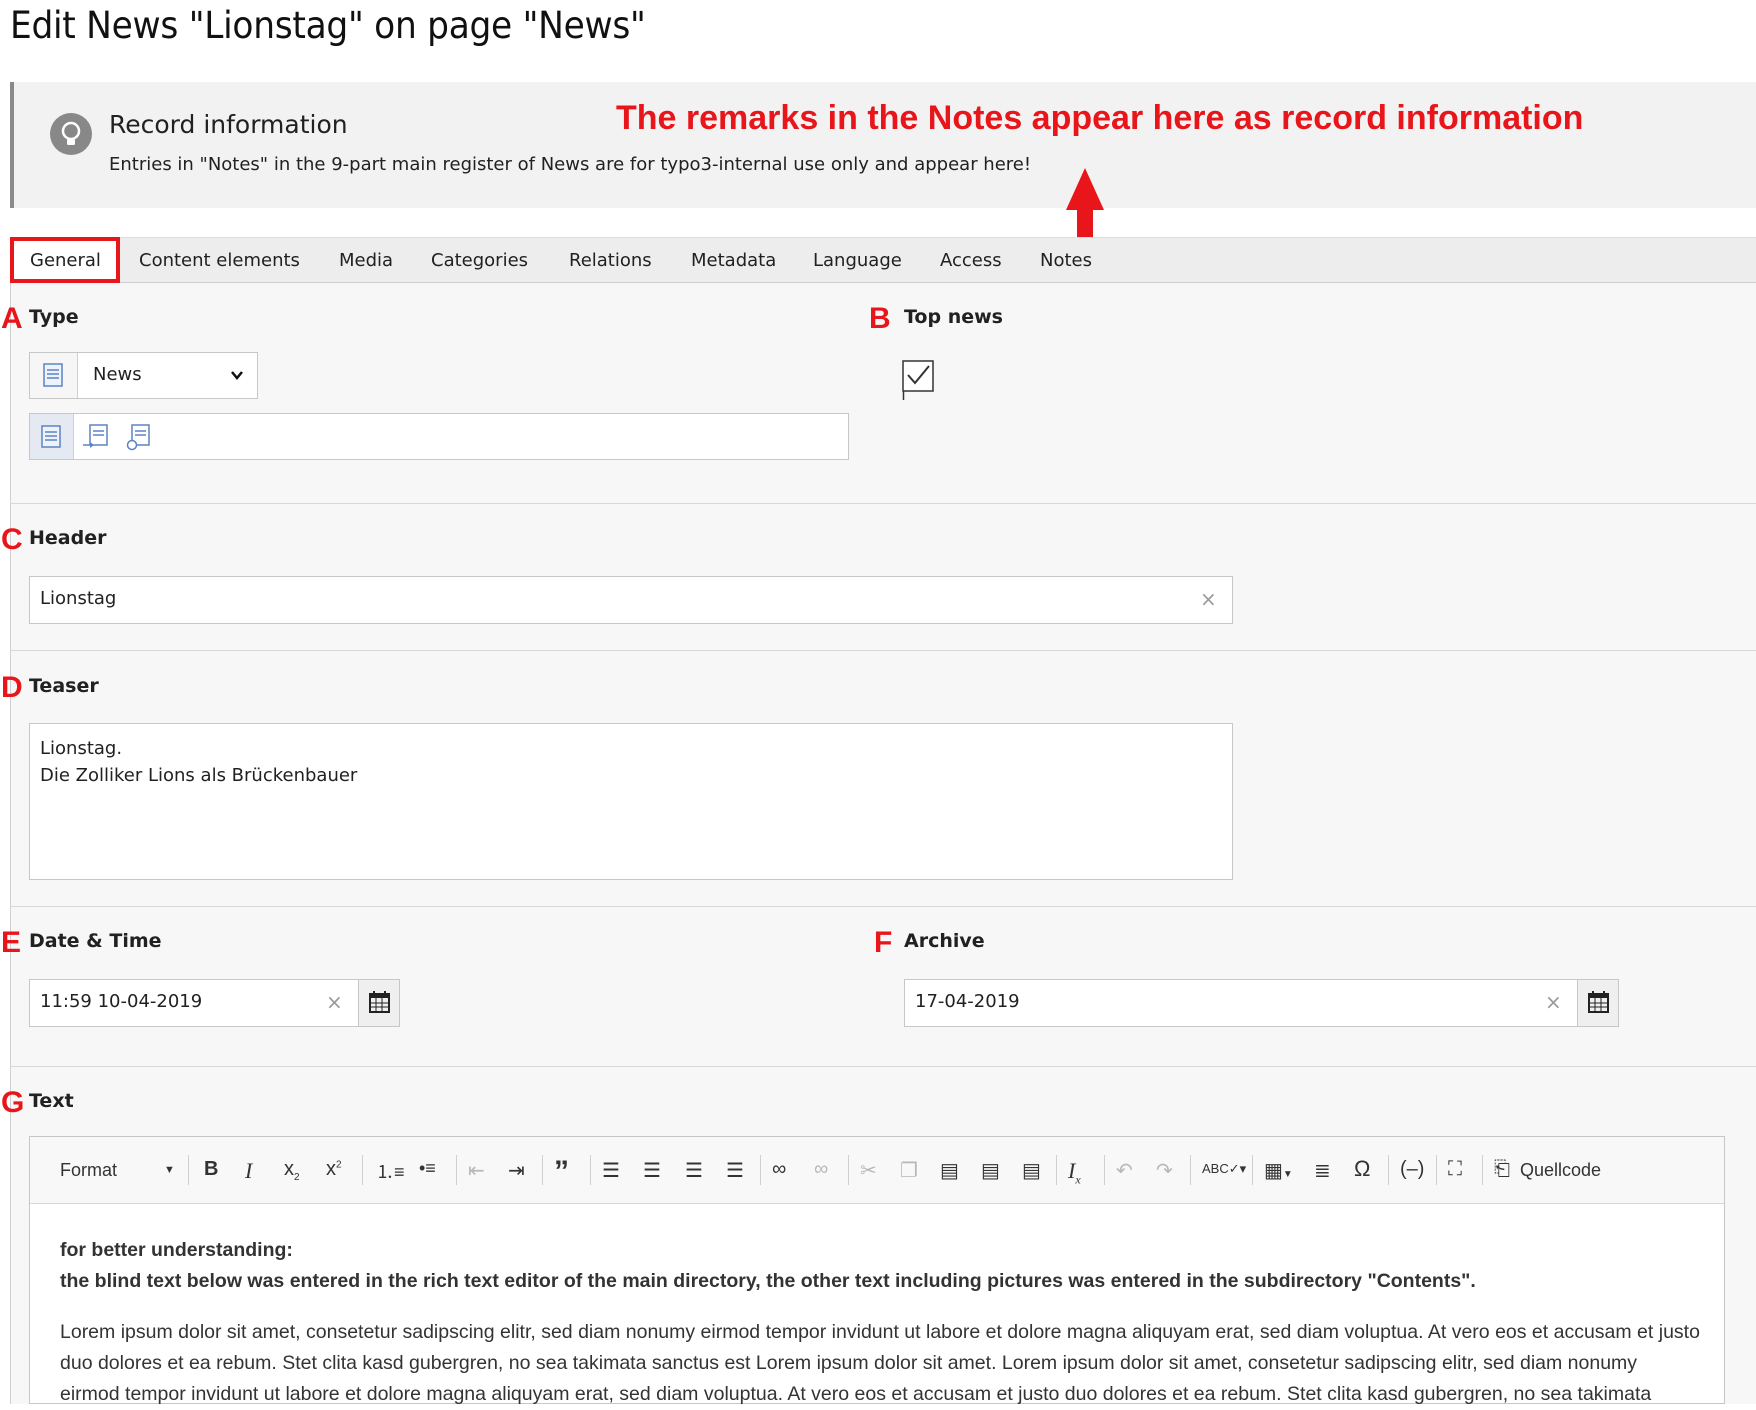  I want to click on marker-f: F, so click(883, 942).